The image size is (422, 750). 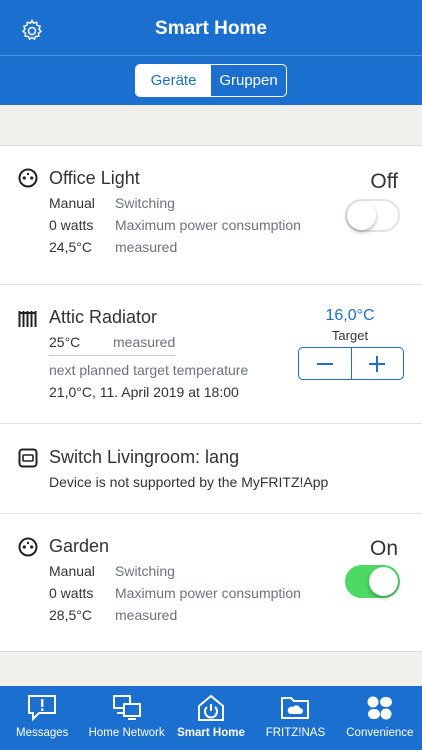 What do you see at coordinates (211, 733) in the screenshot?
I see `tab-label: Smart Home` at bounding box center [211, 733].